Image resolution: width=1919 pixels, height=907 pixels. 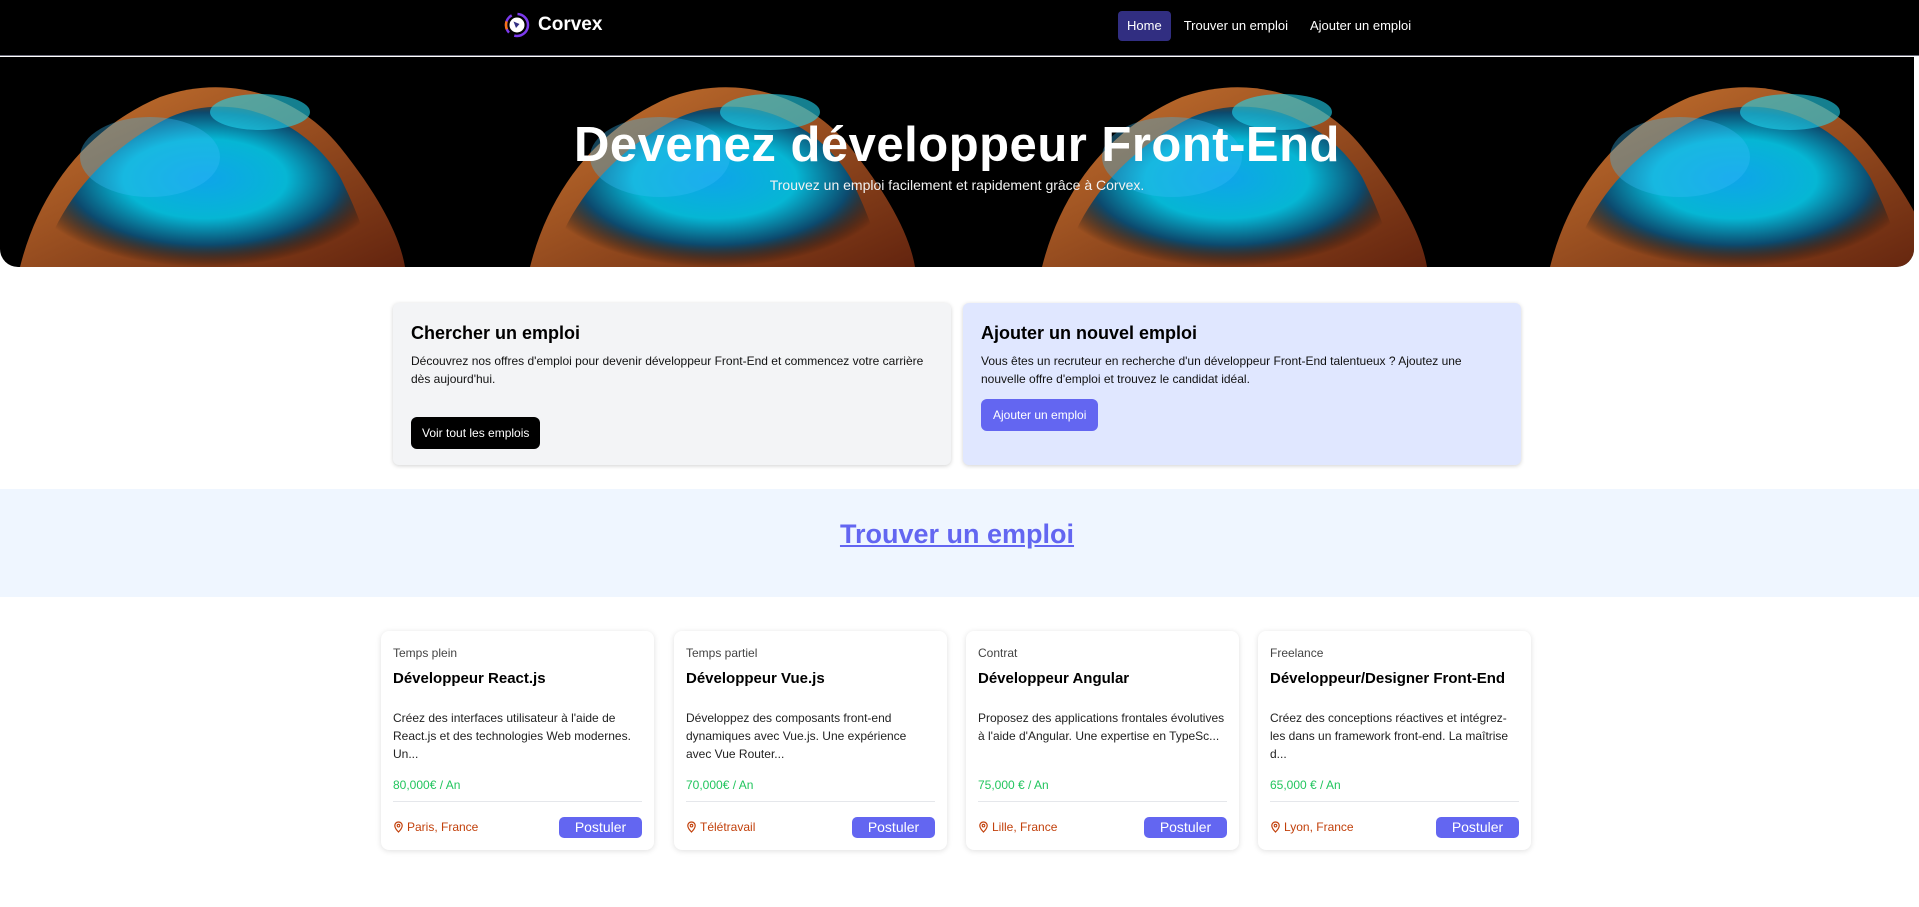 What do you see at coordinates (469, 678) in the screenshot?
I see `job-title: Développeur React.js` at bounding box center [469, 678].